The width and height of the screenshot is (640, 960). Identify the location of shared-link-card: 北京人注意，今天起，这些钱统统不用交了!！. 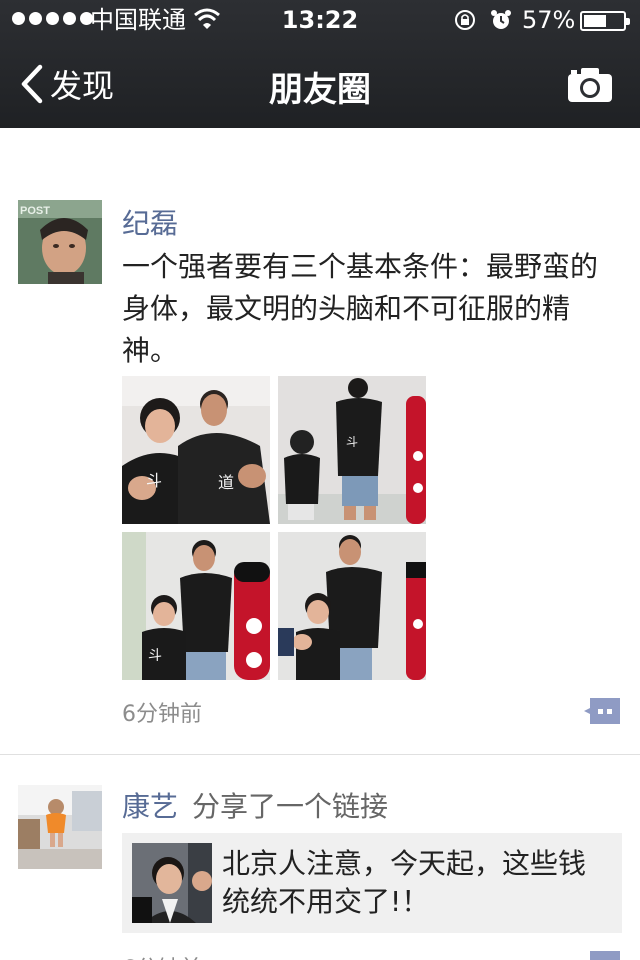
(372, 883).